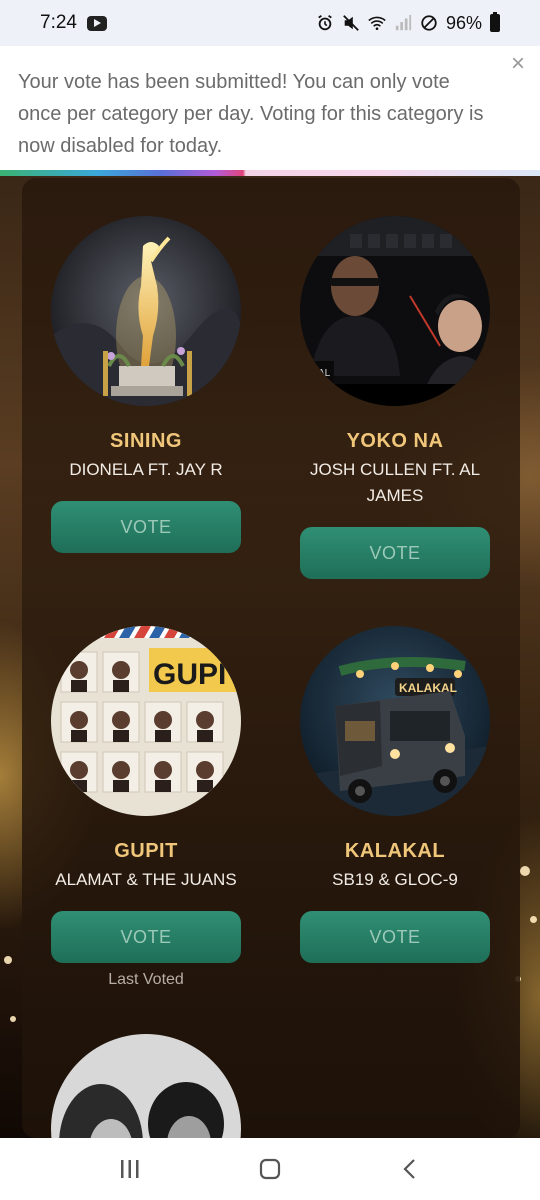 This screenshot has height=1200, width=540. I want to click on home-button, so click(270, 1169).